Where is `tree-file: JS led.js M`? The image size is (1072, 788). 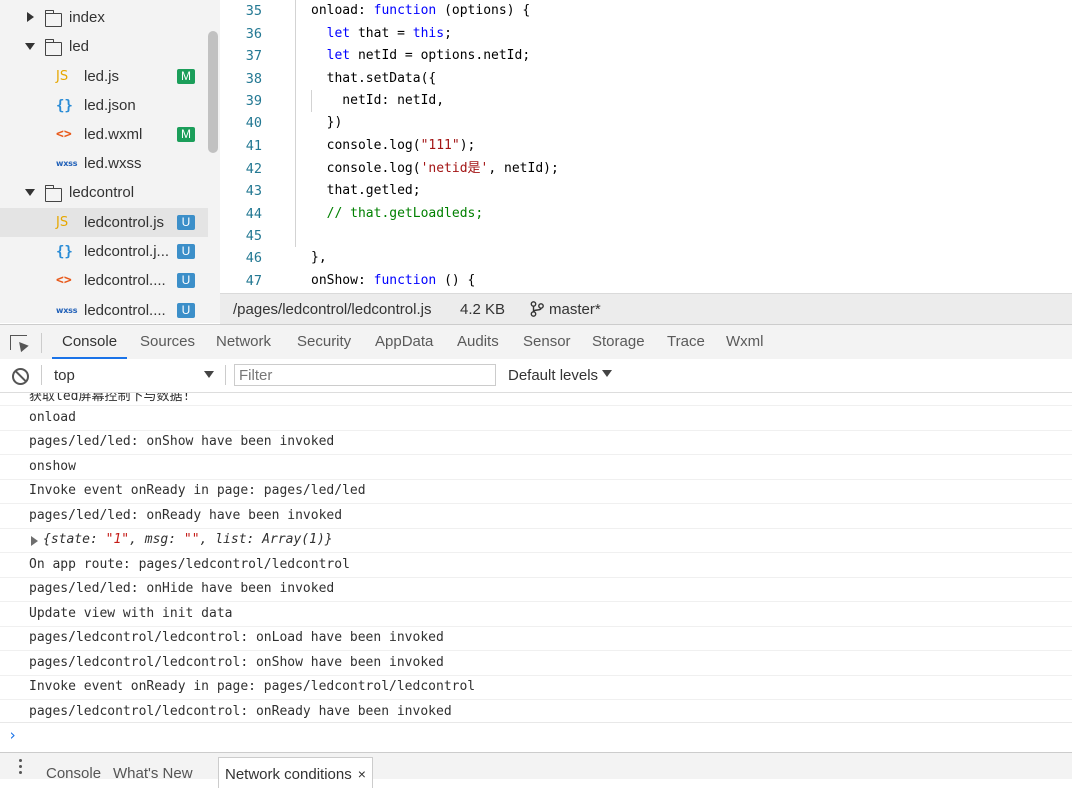
tree-file: JS led.js M is located at coordinates (104, 76).